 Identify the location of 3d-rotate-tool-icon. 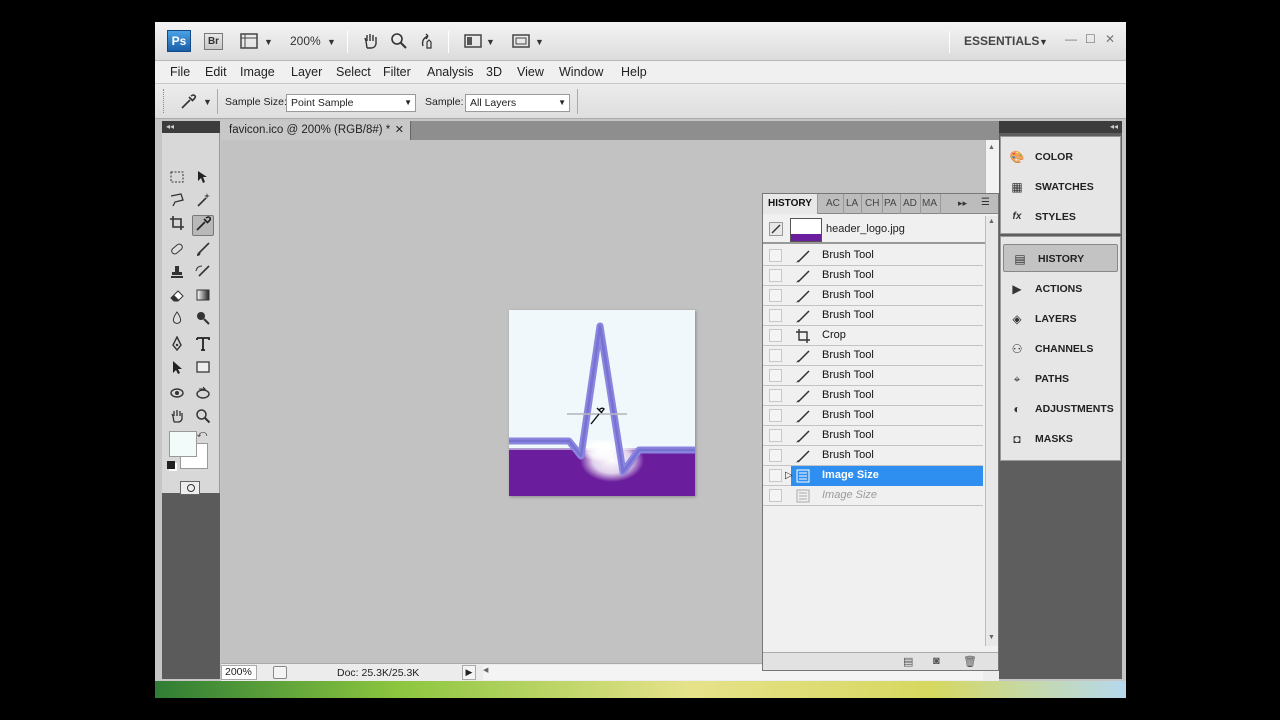
(177, 395).